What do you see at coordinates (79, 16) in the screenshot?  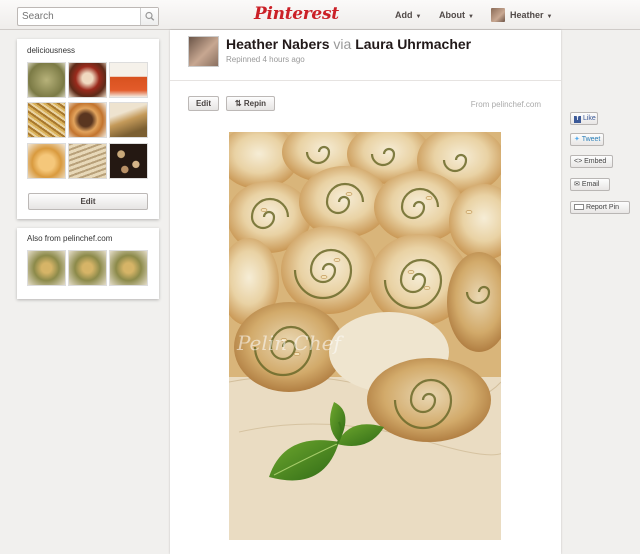 I see `search-input` at bounding box center [79, 16].